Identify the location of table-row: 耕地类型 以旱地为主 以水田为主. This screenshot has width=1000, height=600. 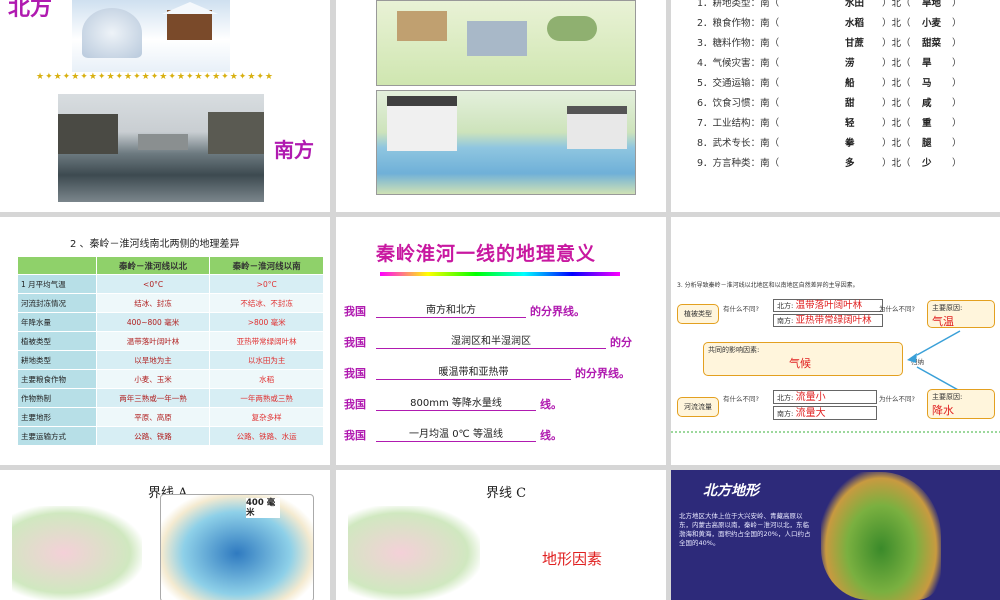
(170, 360).